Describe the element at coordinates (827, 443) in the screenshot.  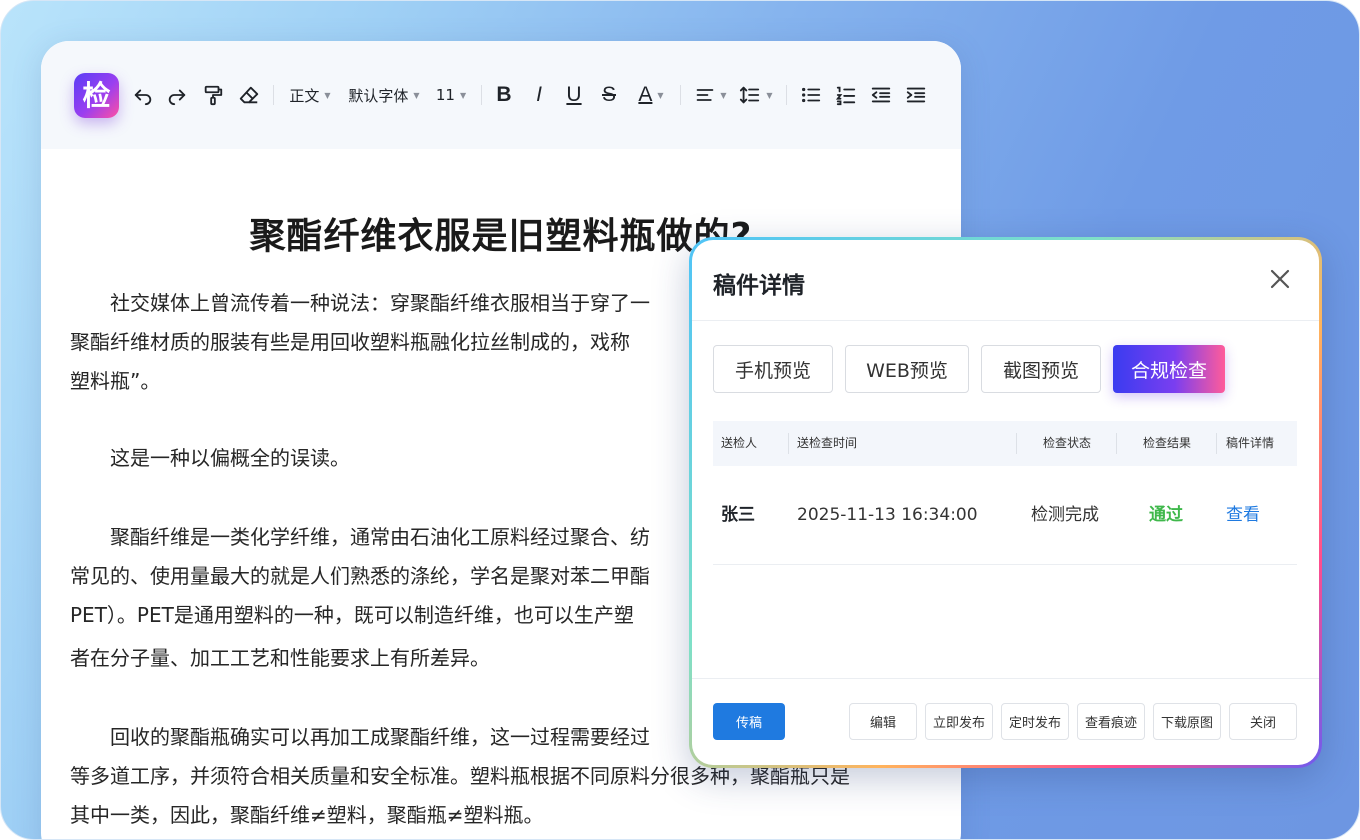
I see `column-header-time: 送检查时间` at that location.